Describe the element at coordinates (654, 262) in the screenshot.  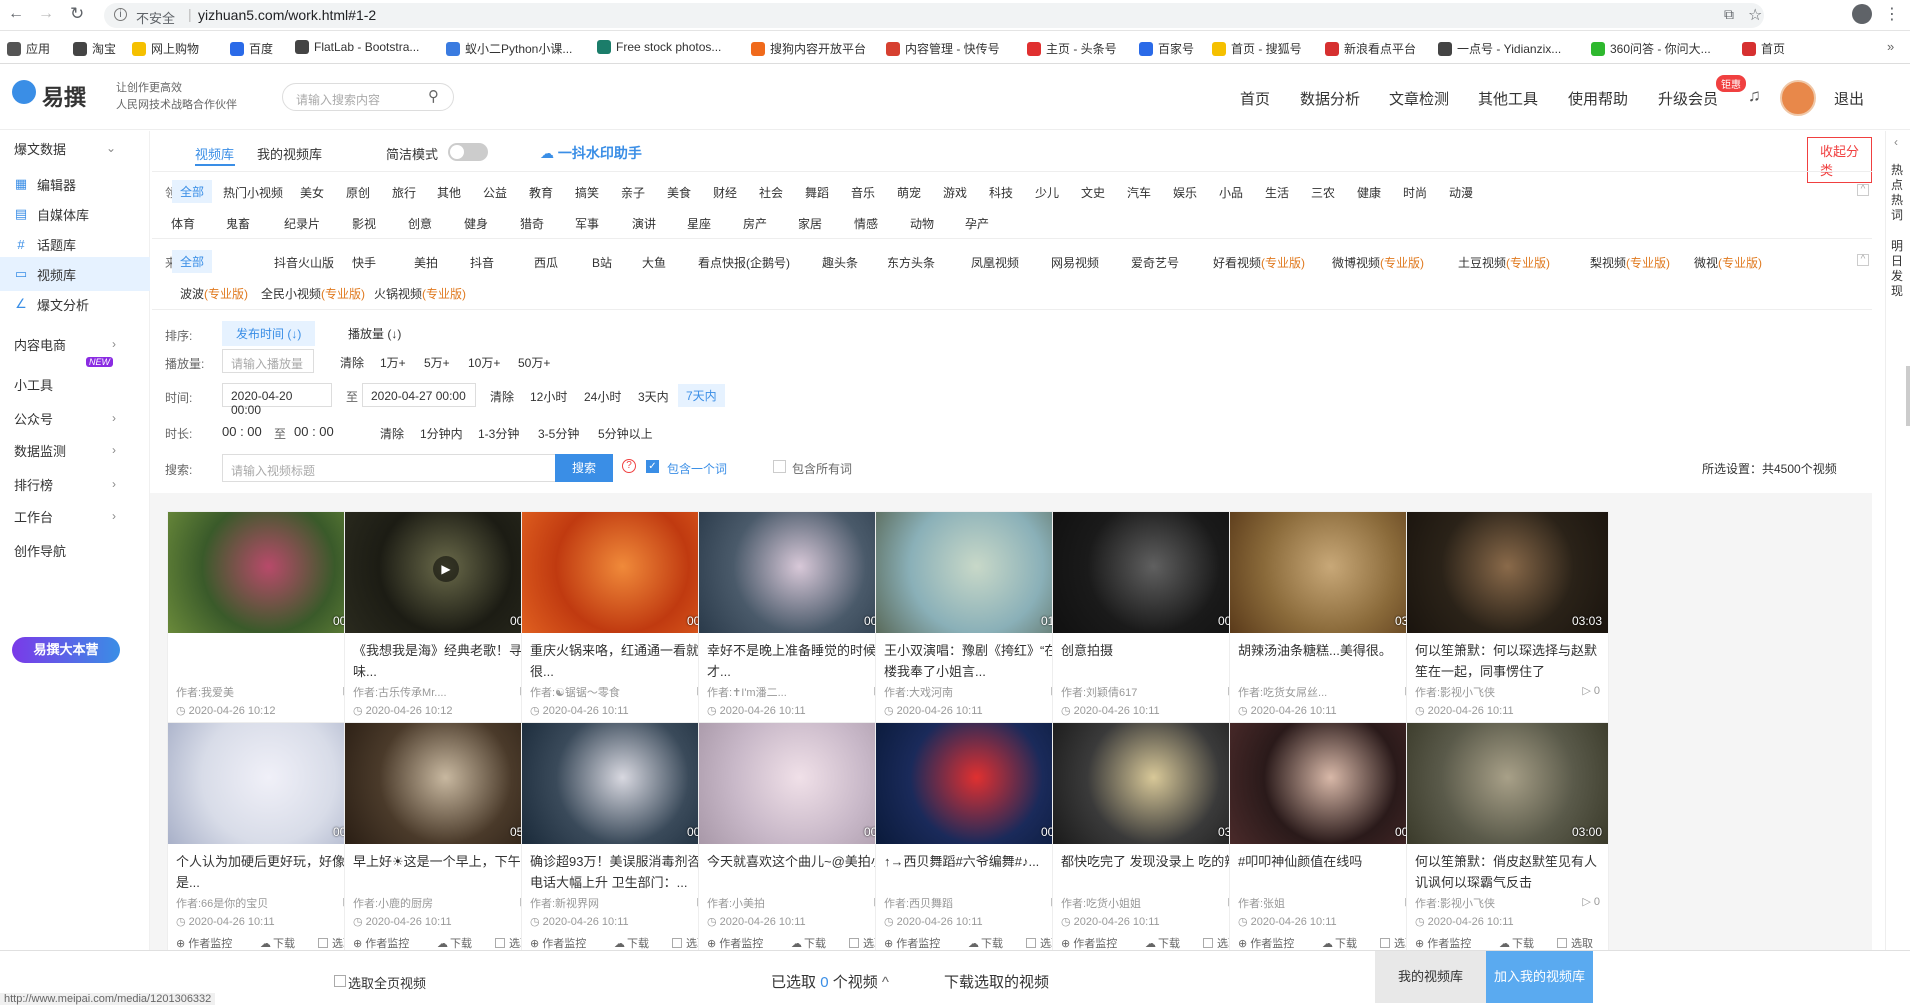
I see `source-tag: 大鱼` at that location.